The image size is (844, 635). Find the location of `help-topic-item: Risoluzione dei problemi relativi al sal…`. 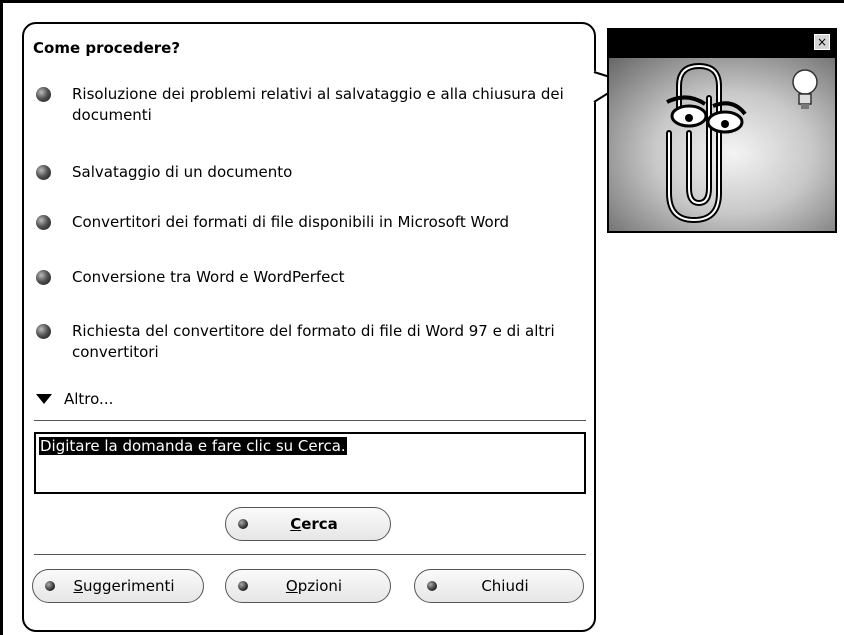

help-topic-item: Risoluzione dei problemi relativi al sal… is located at coordinates (311, 105).